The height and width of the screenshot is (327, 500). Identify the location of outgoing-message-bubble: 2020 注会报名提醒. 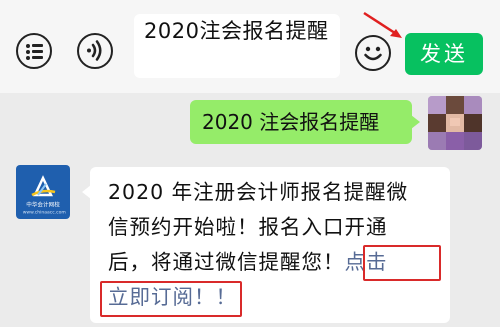
(305, 122).